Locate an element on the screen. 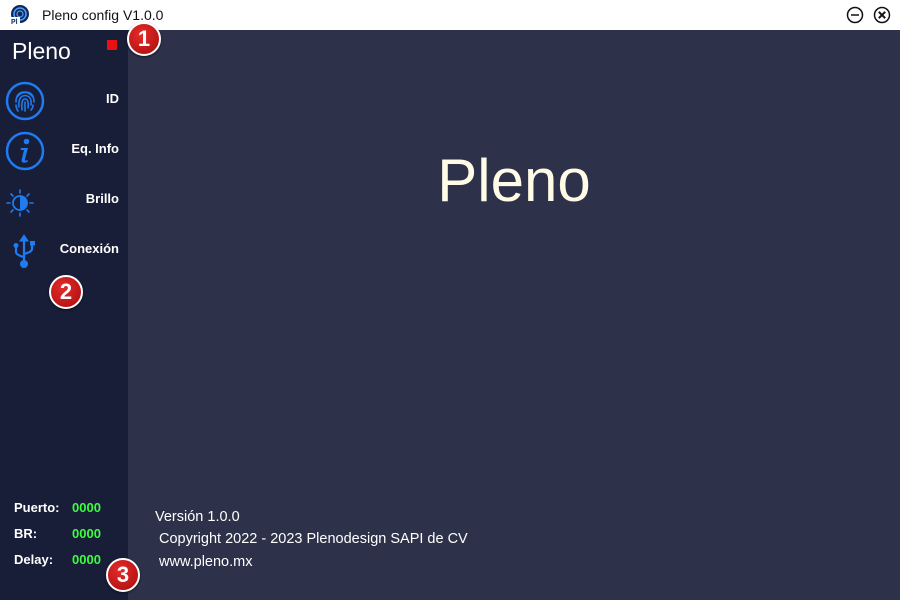 This screenshot has width=900, height=600. sidebar-item-id: ID is located at coordinates (64, 100).